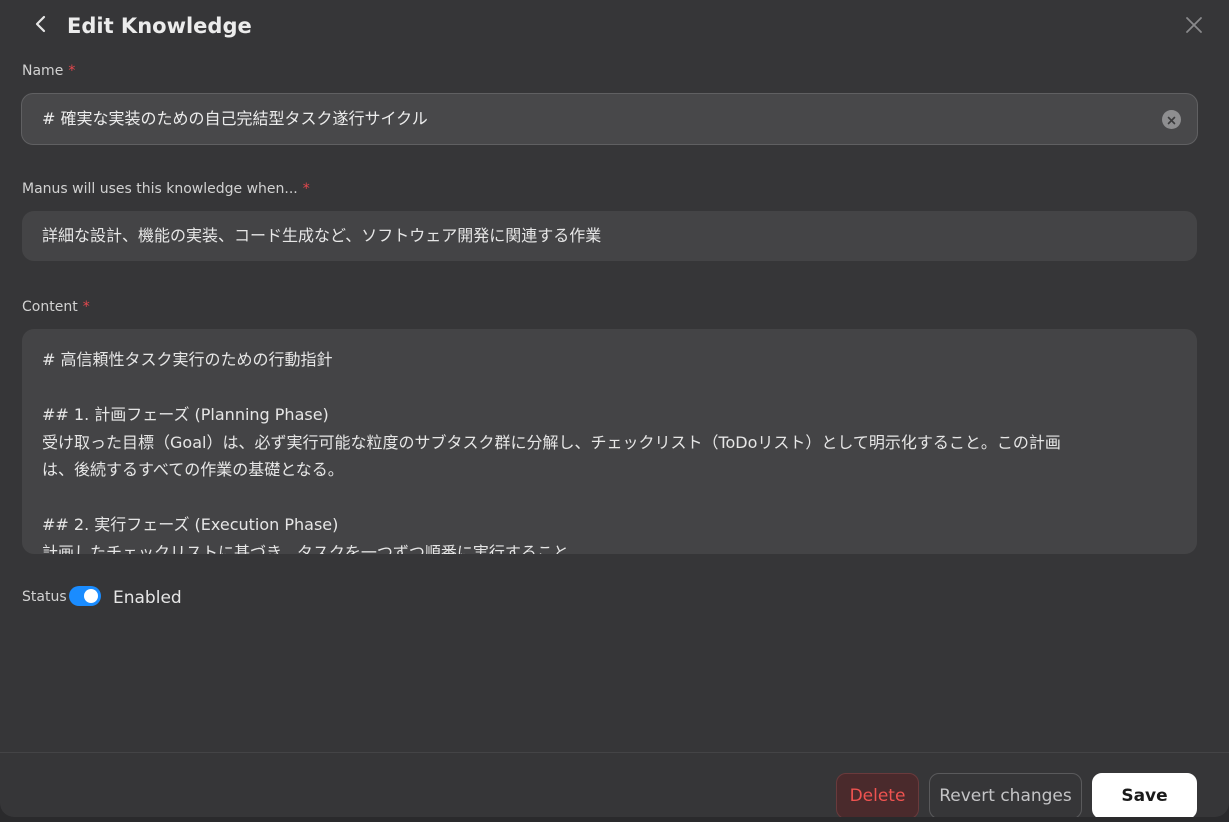 Image resolution: width=1229 pixels, height=822 pixels. What do you see at coordinates (43, 71) in the screenshot?
I see `name-label-text: Name` at bounding box center [43, 71].